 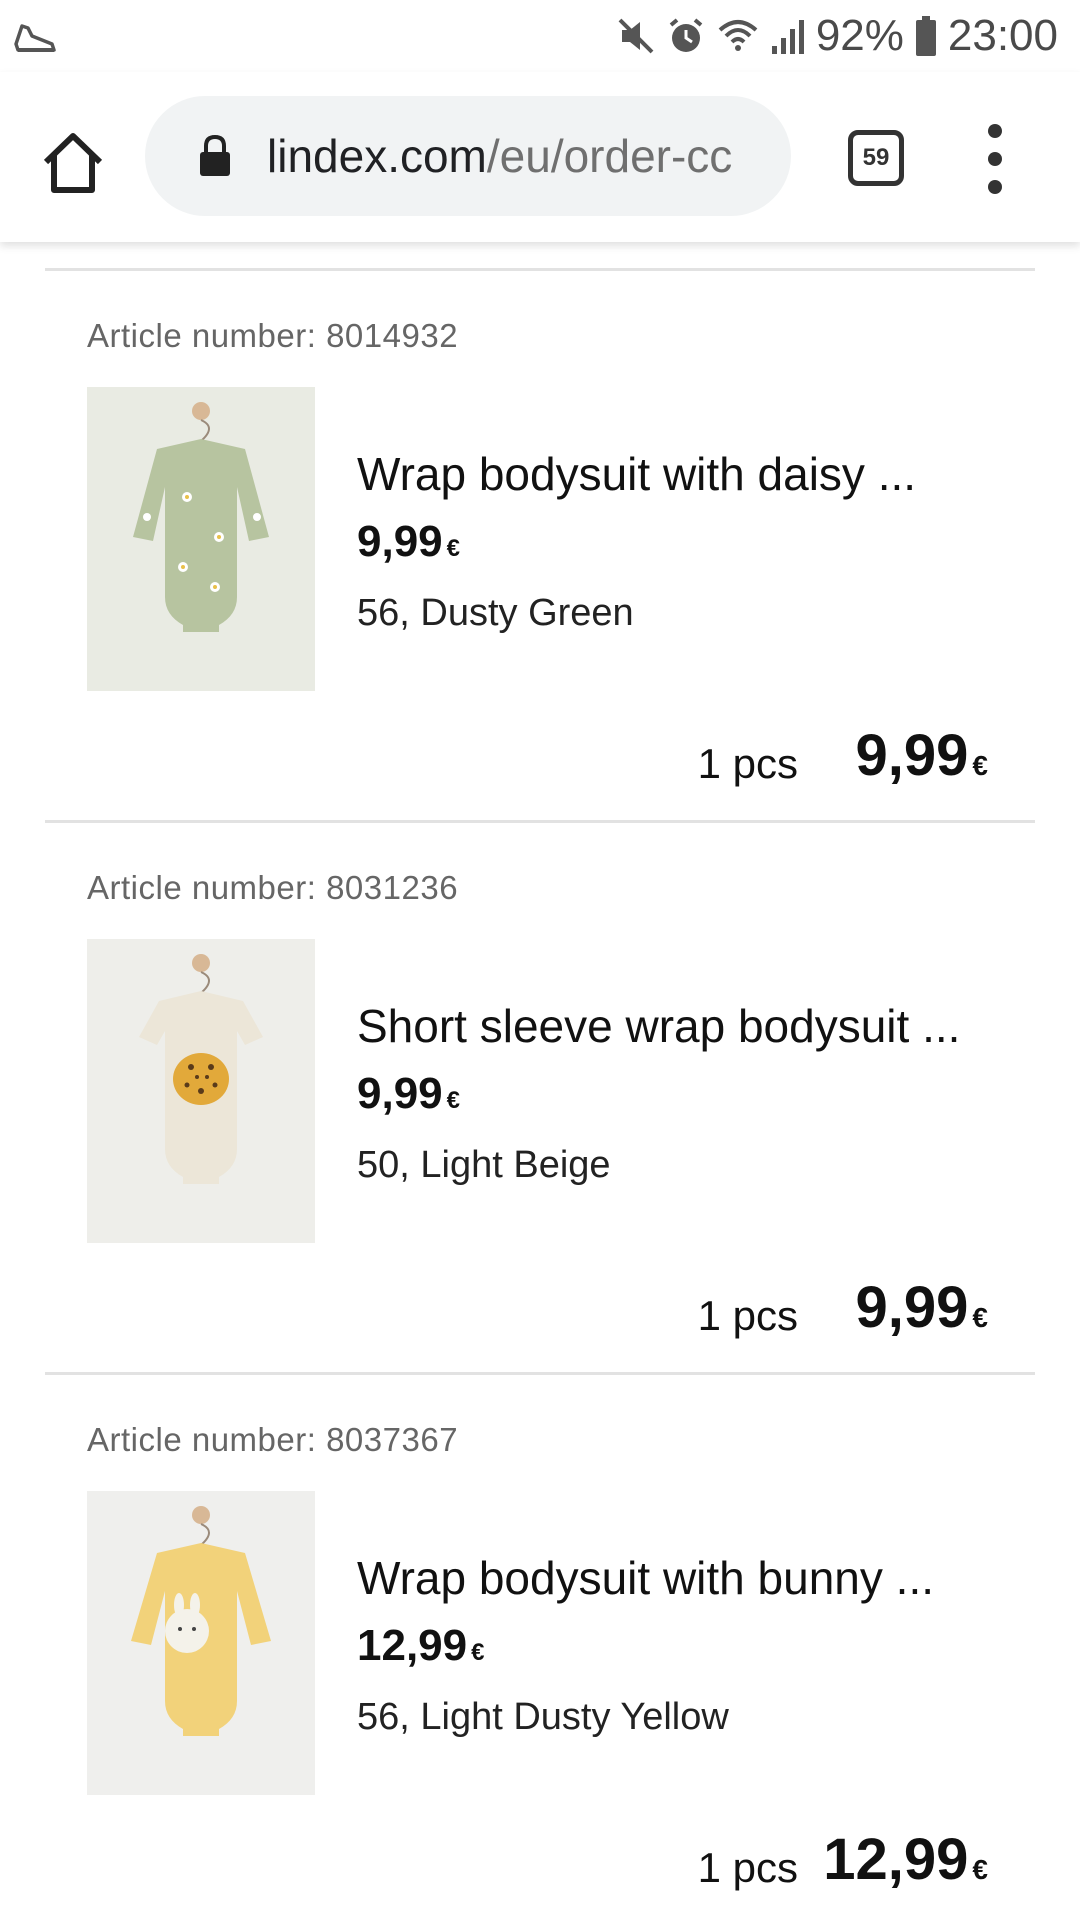 I want to click on article-number: Article number: 8014932, so click(x=273, y=335).